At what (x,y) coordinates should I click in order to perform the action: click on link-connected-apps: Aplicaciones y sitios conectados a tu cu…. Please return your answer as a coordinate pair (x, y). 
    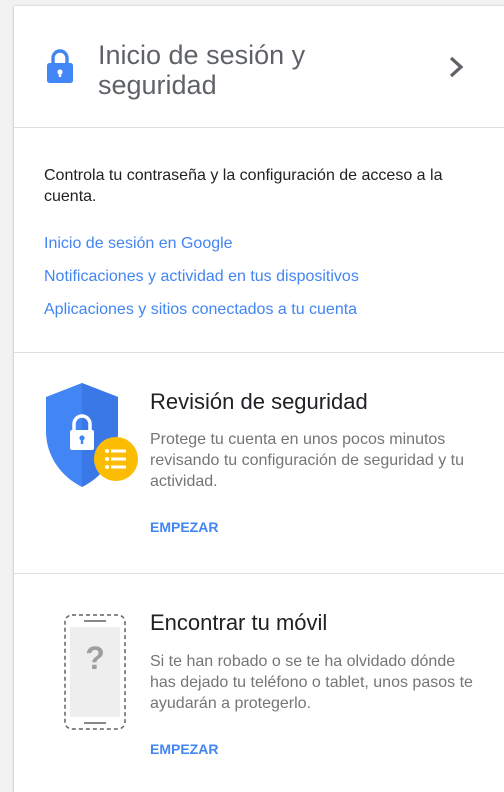
    Looking at the image, I should click on (200, 310).